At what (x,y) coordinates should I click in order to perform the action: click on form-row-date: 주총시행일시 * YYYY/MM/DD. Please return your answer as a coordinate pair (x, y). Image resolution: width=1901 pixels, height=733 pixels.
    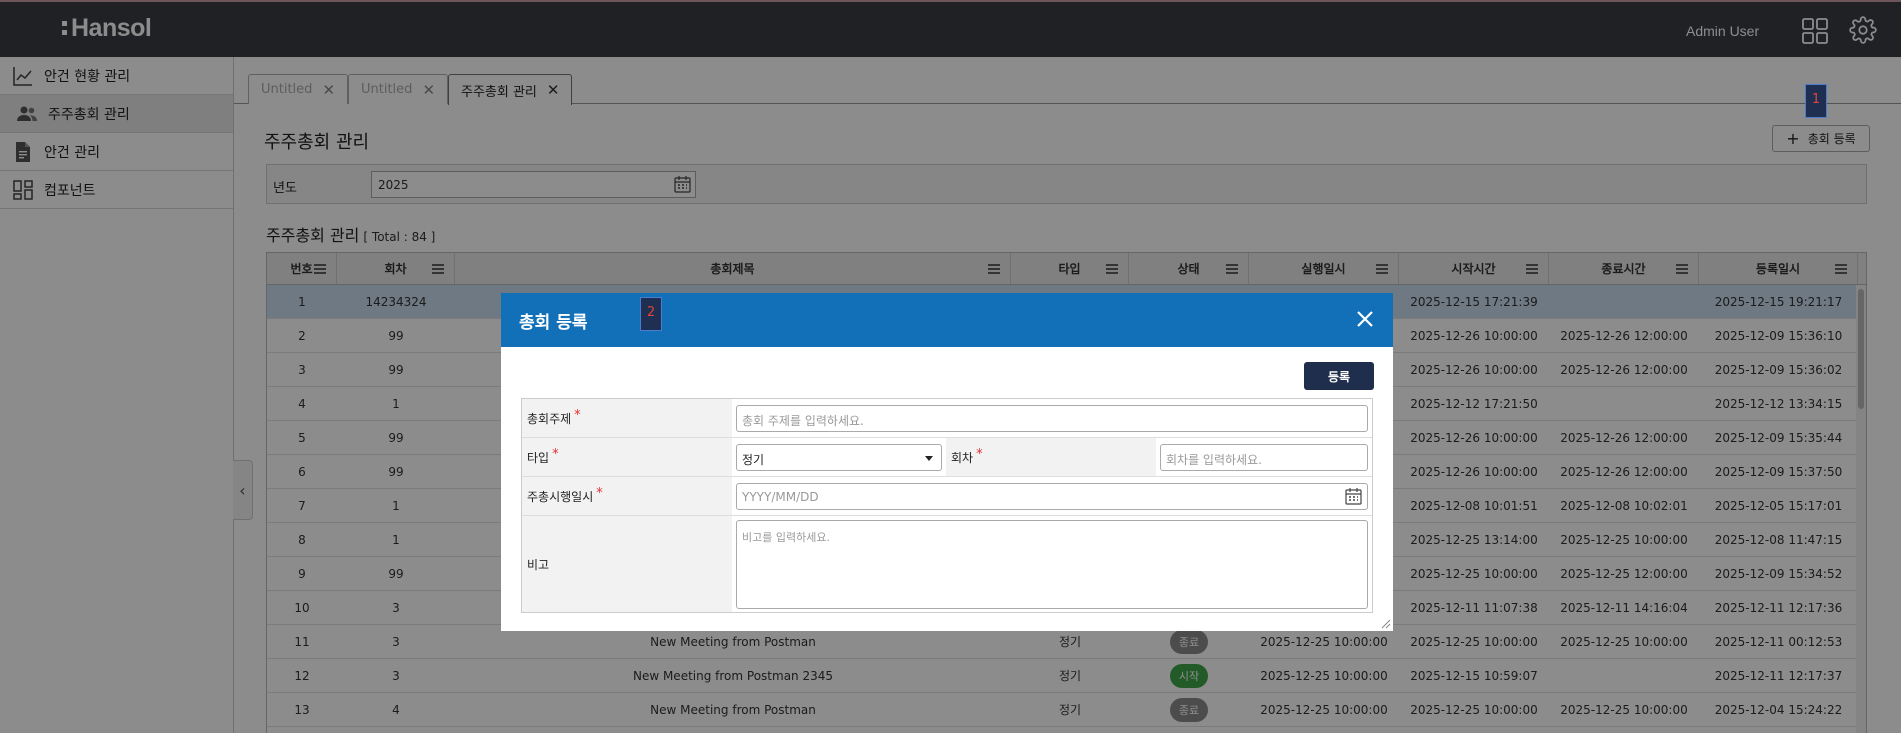
    Looking at the image, I should click on (947, 496).